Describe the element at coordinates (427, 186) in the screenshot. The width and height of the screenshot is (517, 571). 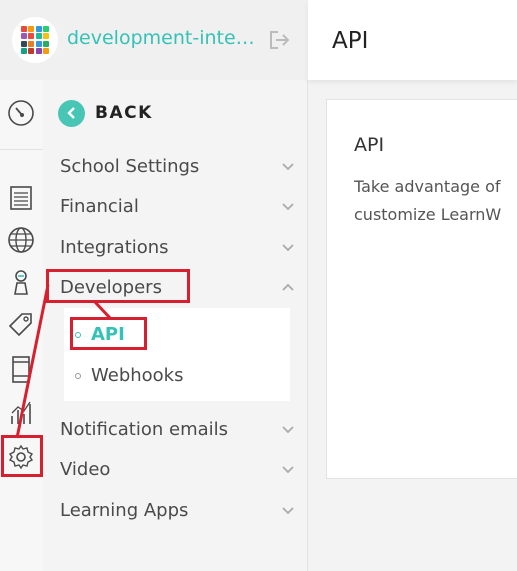
I see `card-text-line-1: Take advantage of` at that location.